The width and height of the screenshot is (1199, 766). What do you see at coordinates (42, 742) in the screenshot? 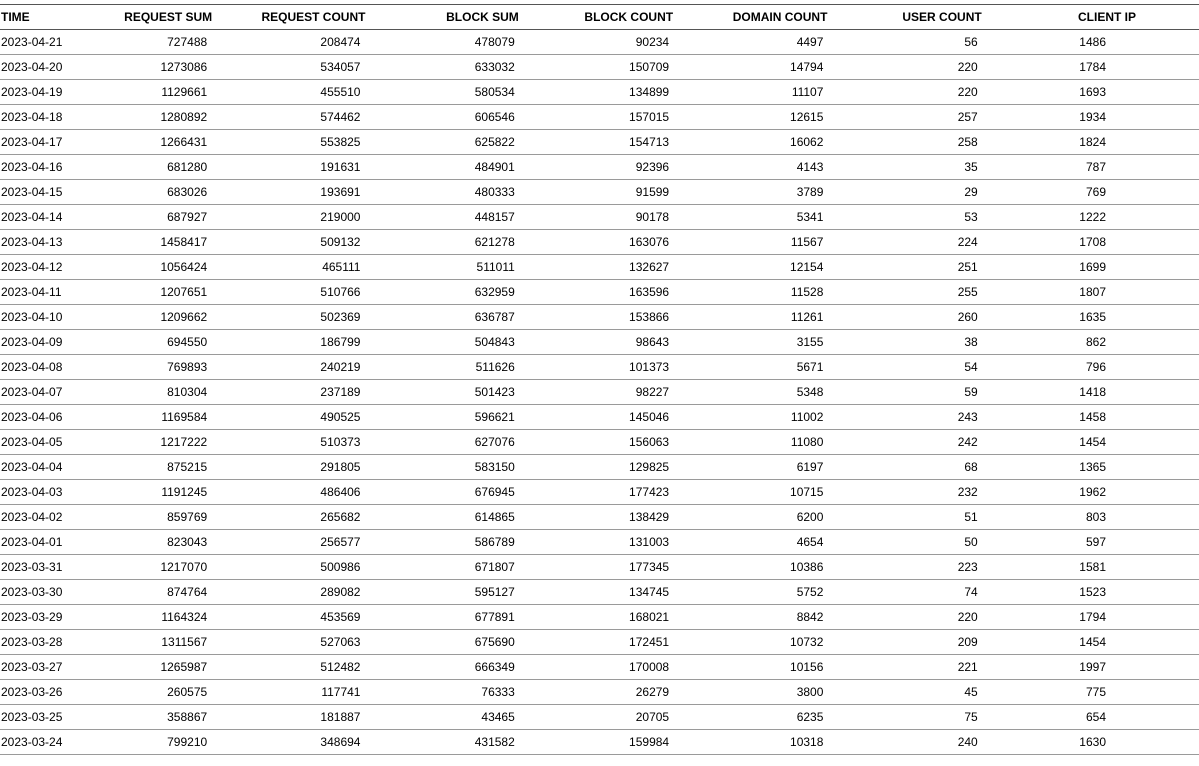
I see `cell-time: 2023-03-24` at bounding box center [42, 742].